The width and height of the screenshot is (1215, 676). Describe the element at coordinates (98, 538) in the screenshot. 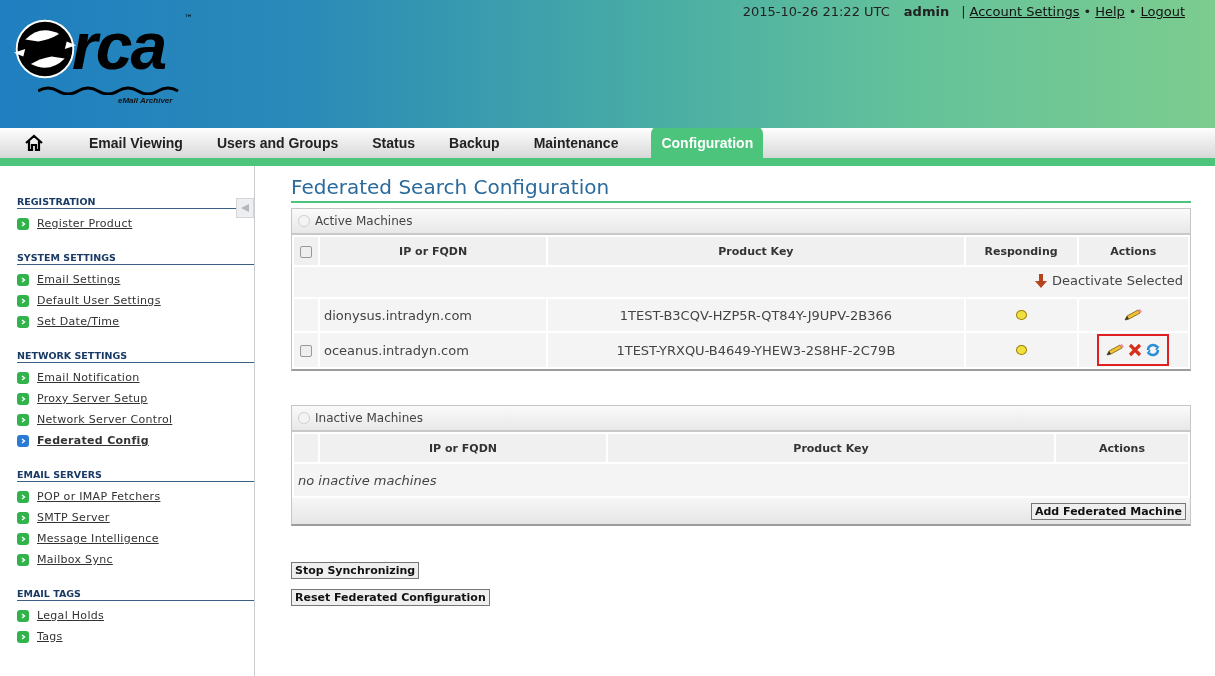

I see `sidebar-link: Message Intelligence` at that location.